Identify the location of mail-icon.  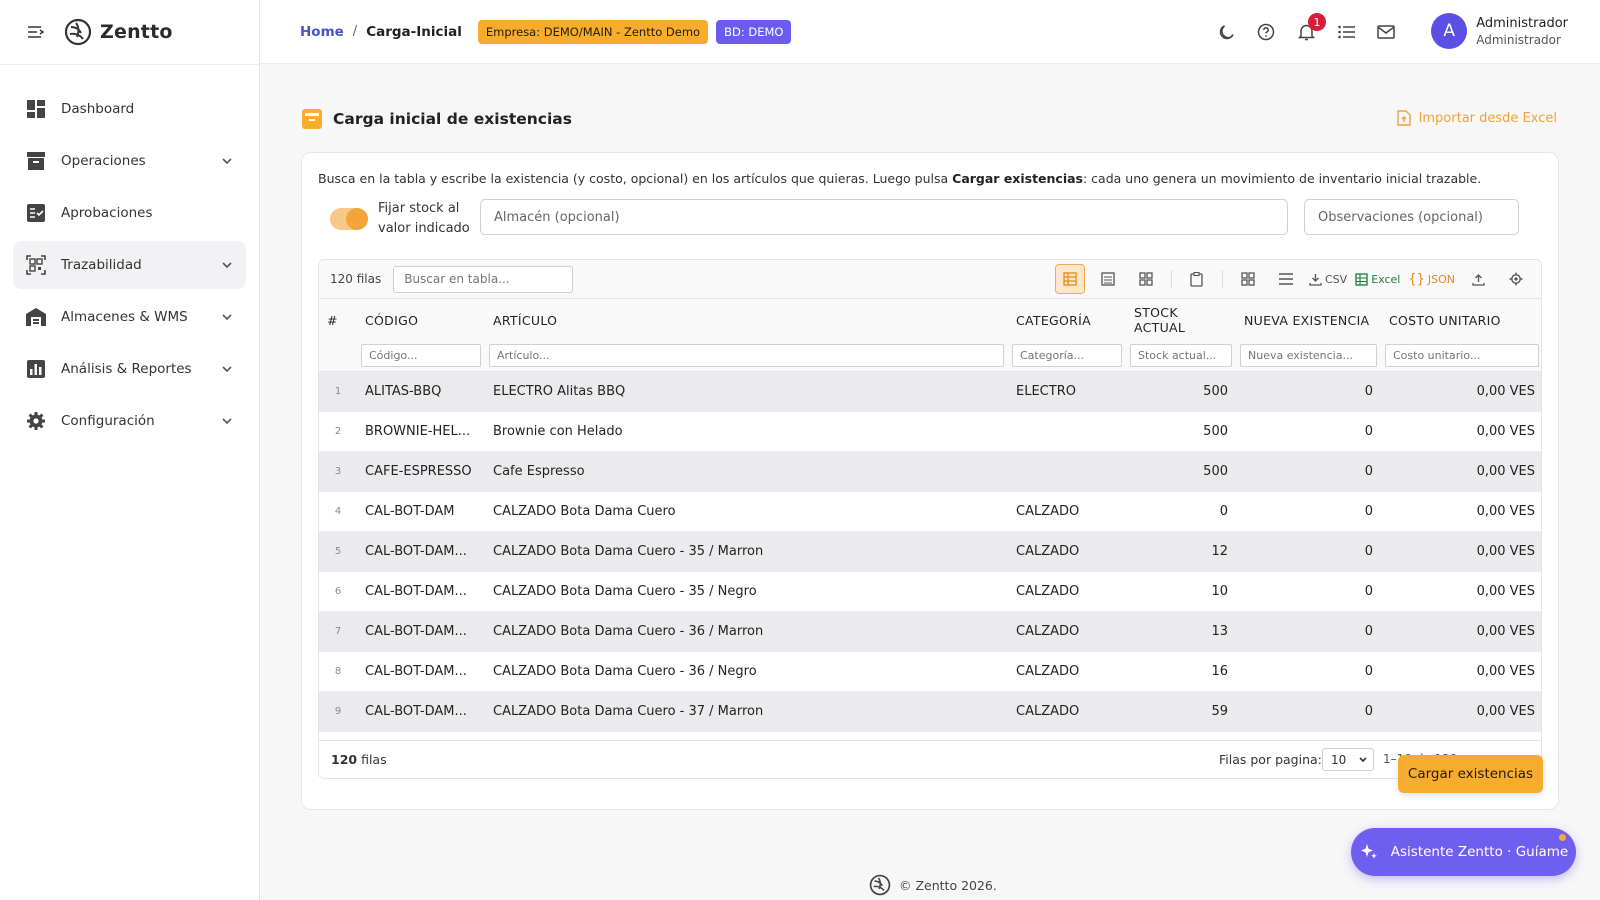
(1386, 32).